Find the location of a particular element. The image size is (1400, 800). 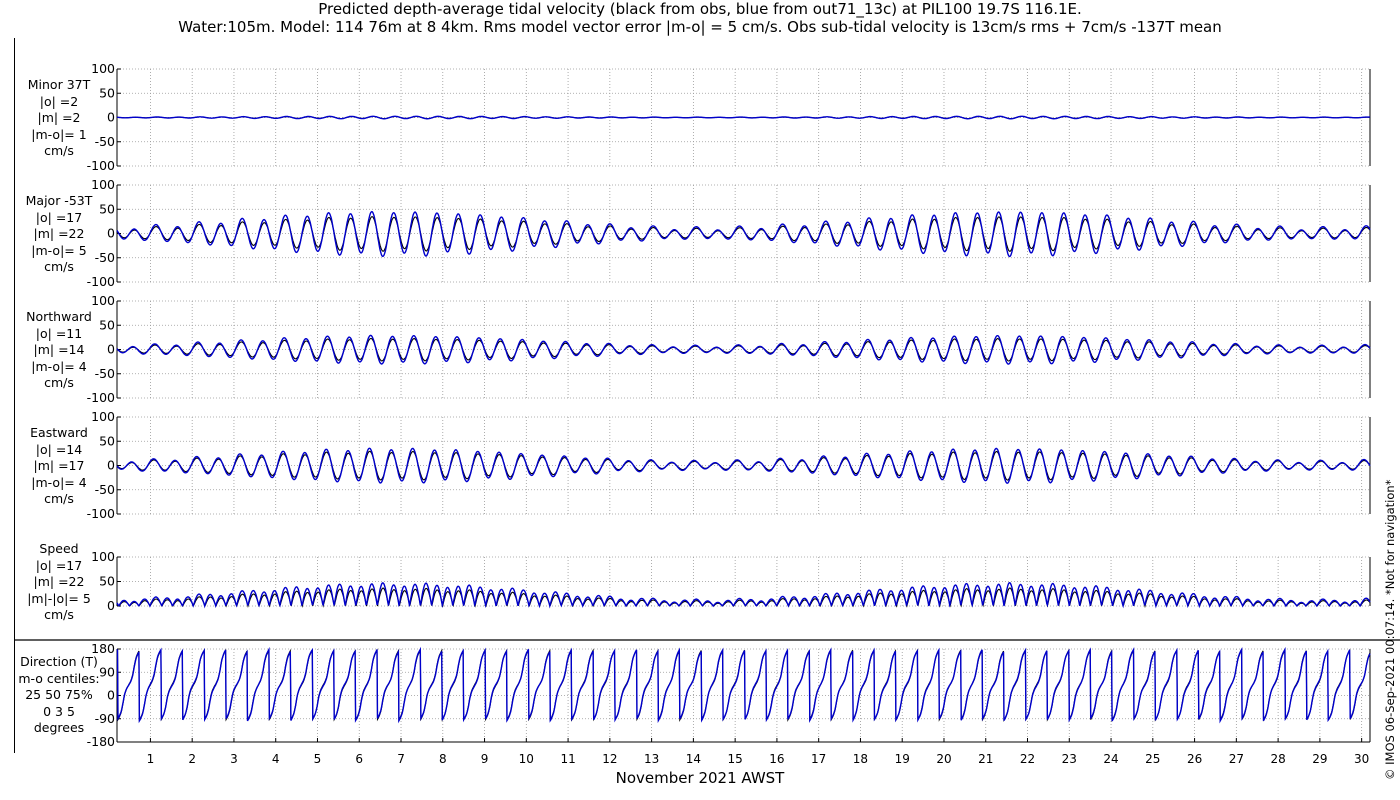

x-tick-label: 19 is located at coordinates (902, 759).